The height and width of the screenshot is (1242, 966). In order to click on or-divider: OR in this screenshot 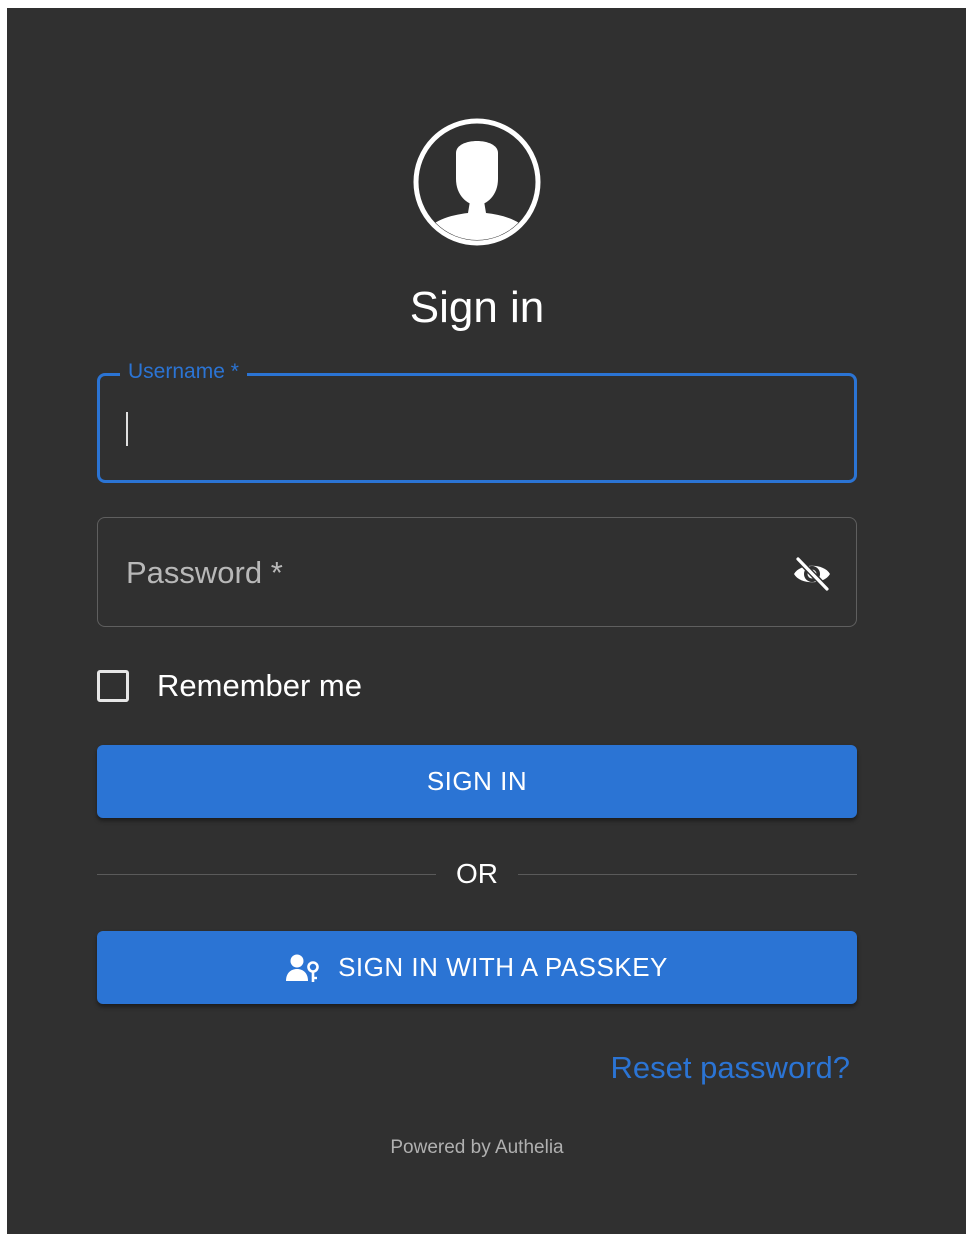, I will do `click(477, 874)`.